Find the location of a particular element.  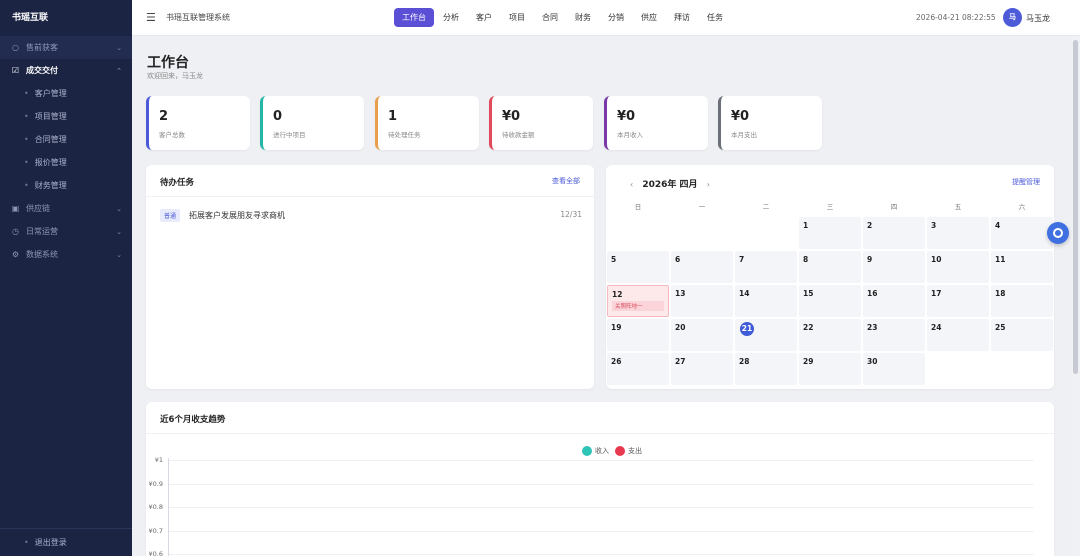

calendar-day-17: 17 is located at coordinates (958, 301).